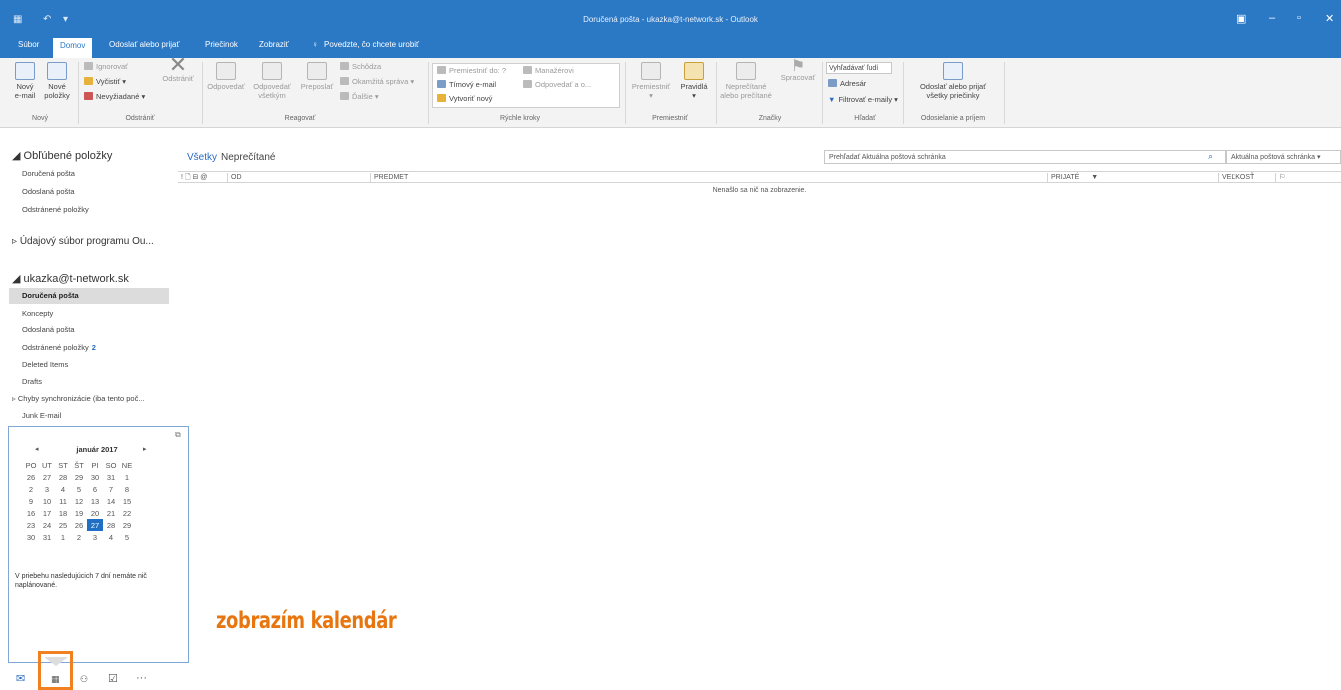 This screenshot has width=1341, height=690. Describe the element at coordinates (89, 348) in the screenshot. I see `folder-deleted-sk: Odstránené položky 2` at that location.